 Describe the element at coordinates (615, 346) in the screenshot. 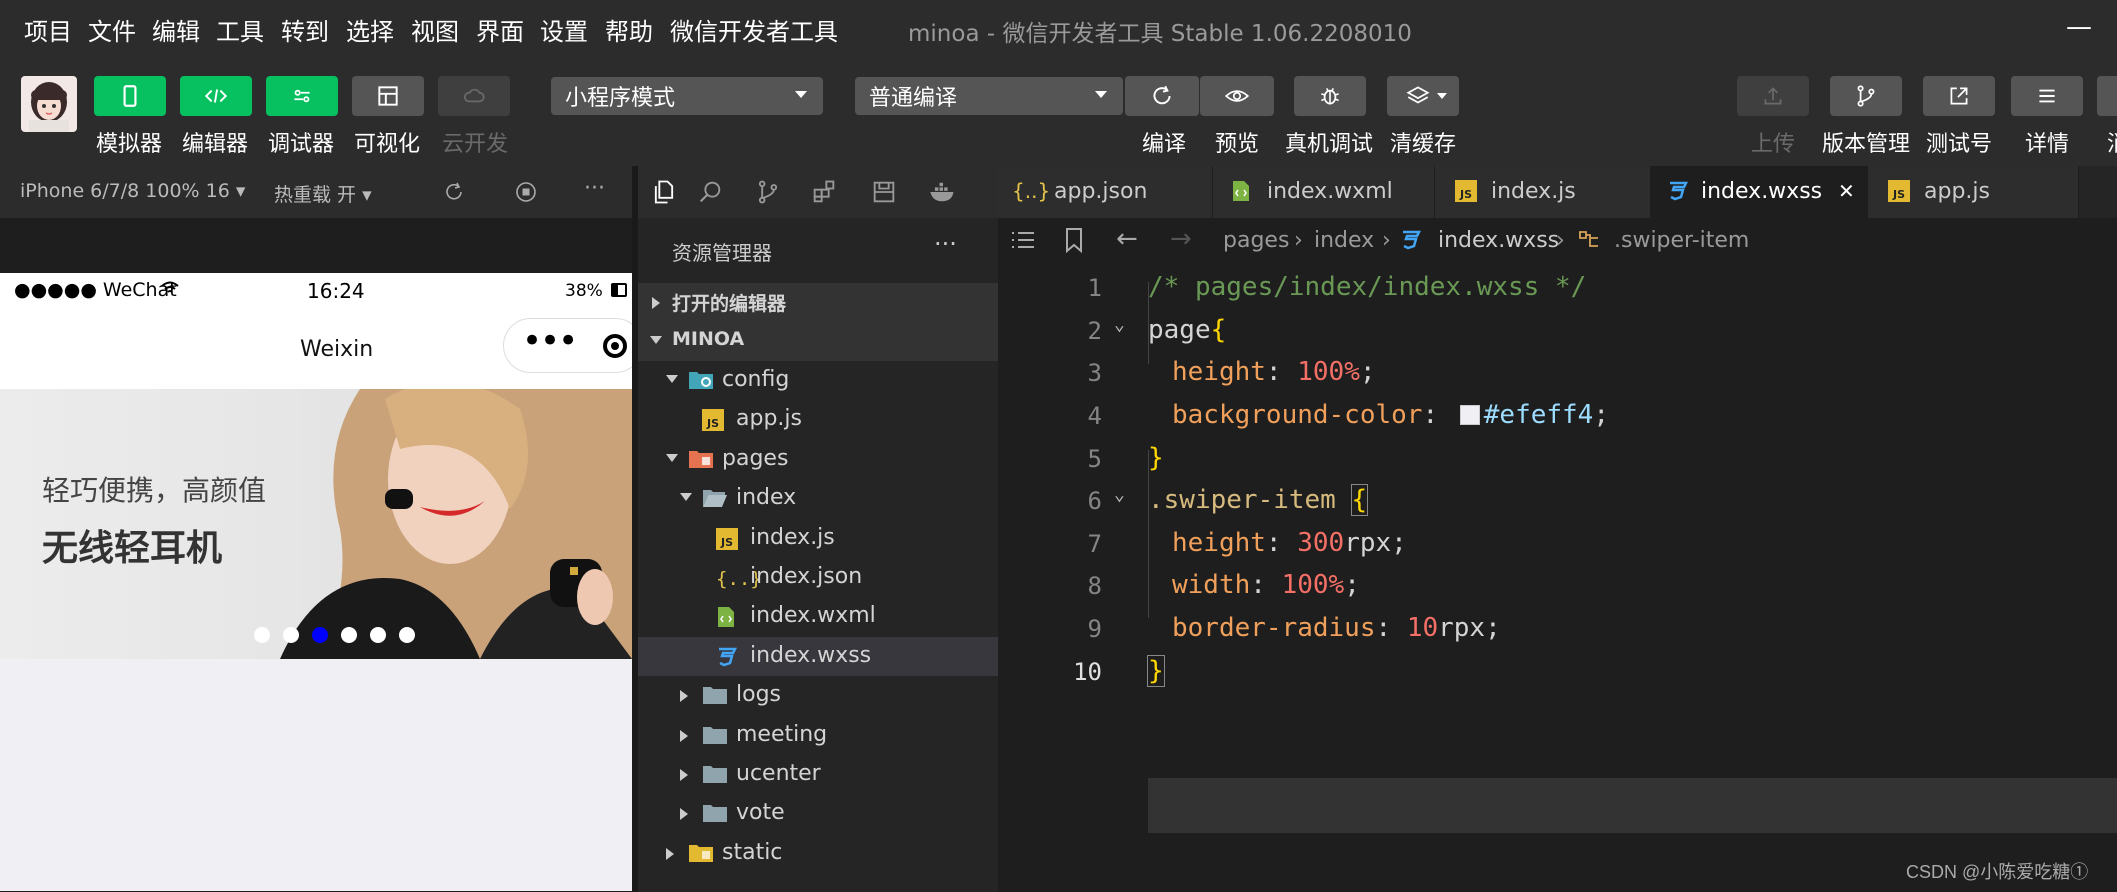

I see `capsule-close-icon` at that location.